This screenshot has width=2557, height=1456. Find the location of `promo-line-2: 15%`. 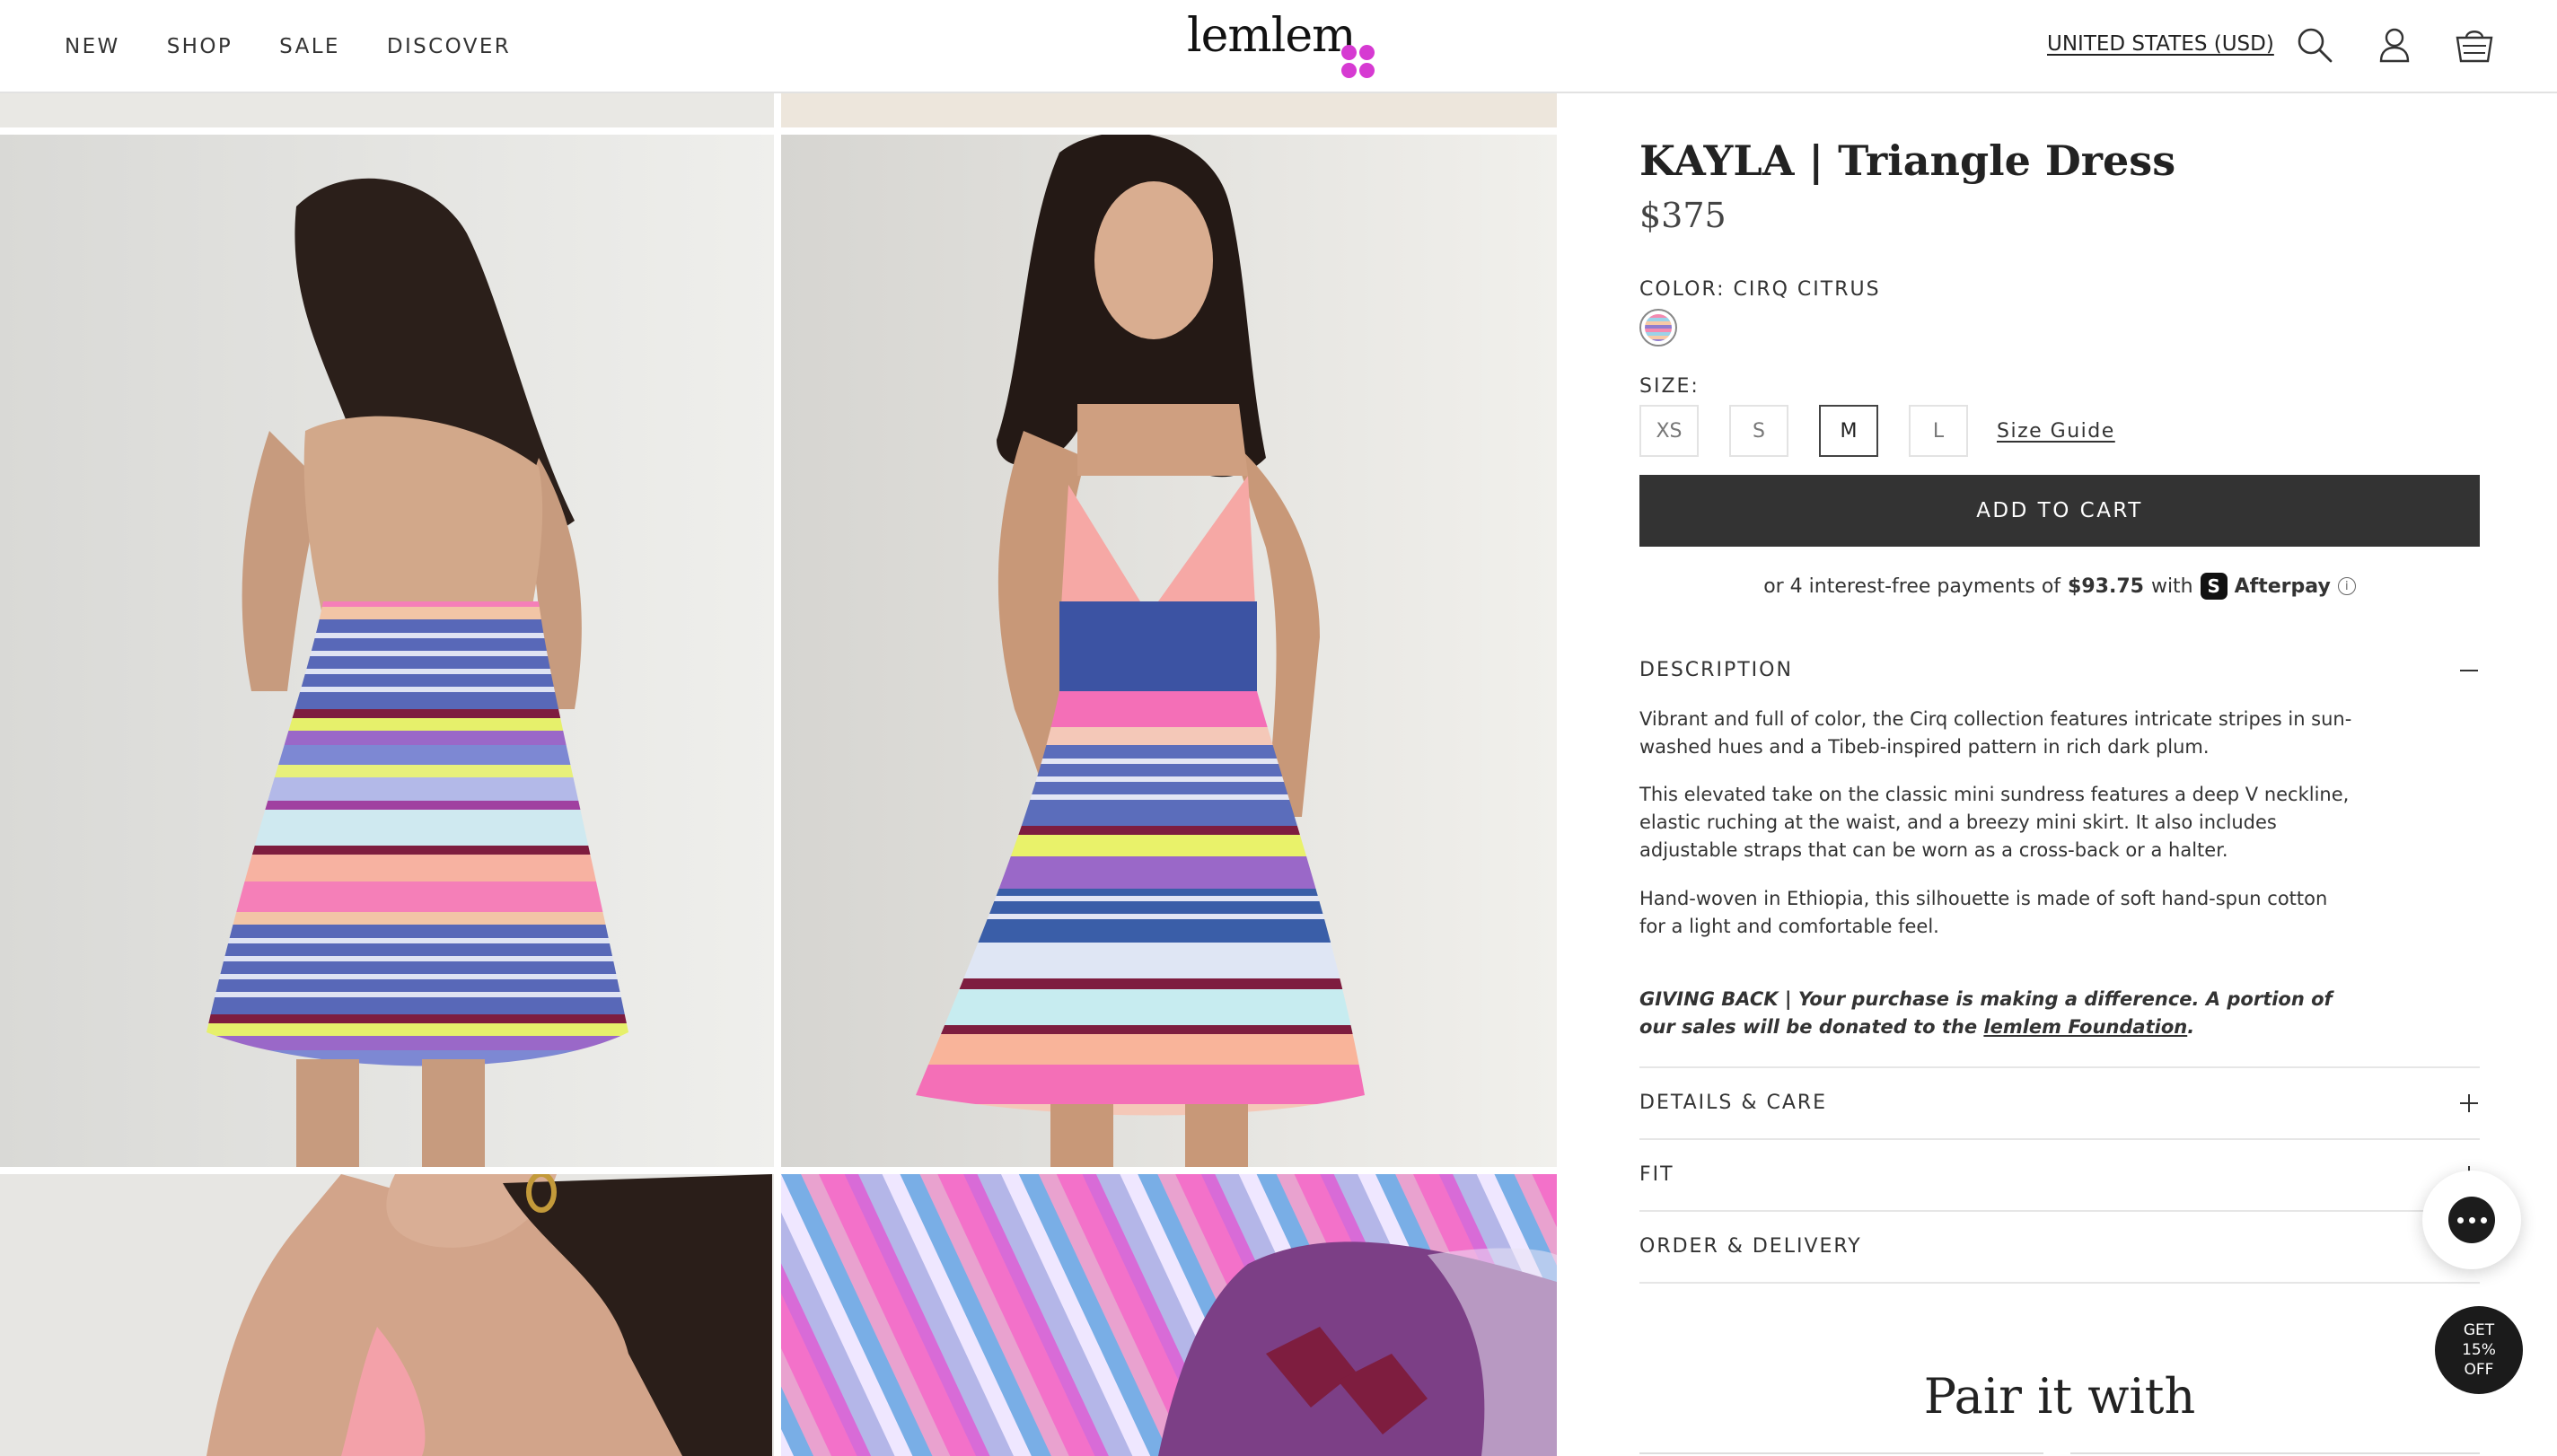

promo-line-2: 15% is located at coordinates (2479, 1350).